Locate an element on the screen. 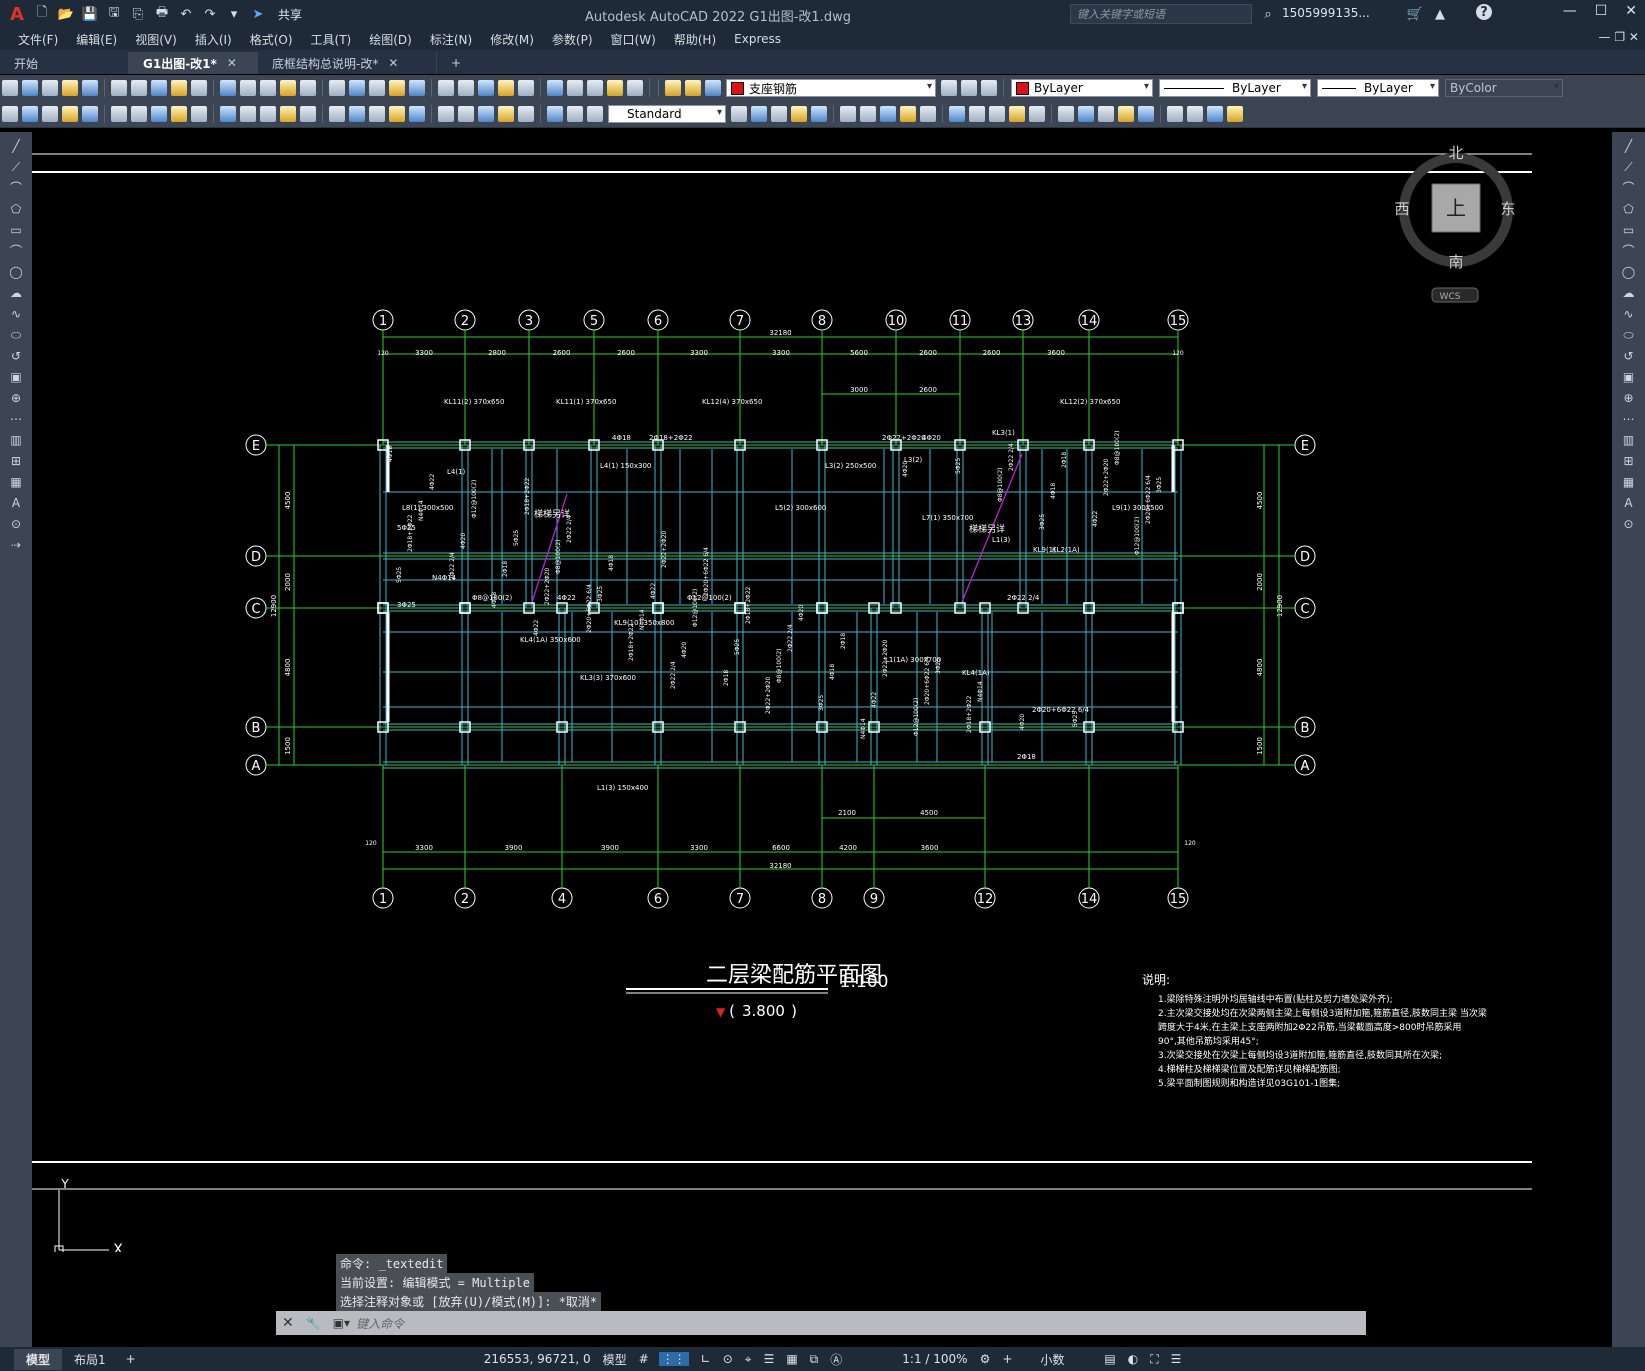 This screenshot has height=1371, width=1645. side-tool-icon: ⌒ is located at coordinates (1629, 188).